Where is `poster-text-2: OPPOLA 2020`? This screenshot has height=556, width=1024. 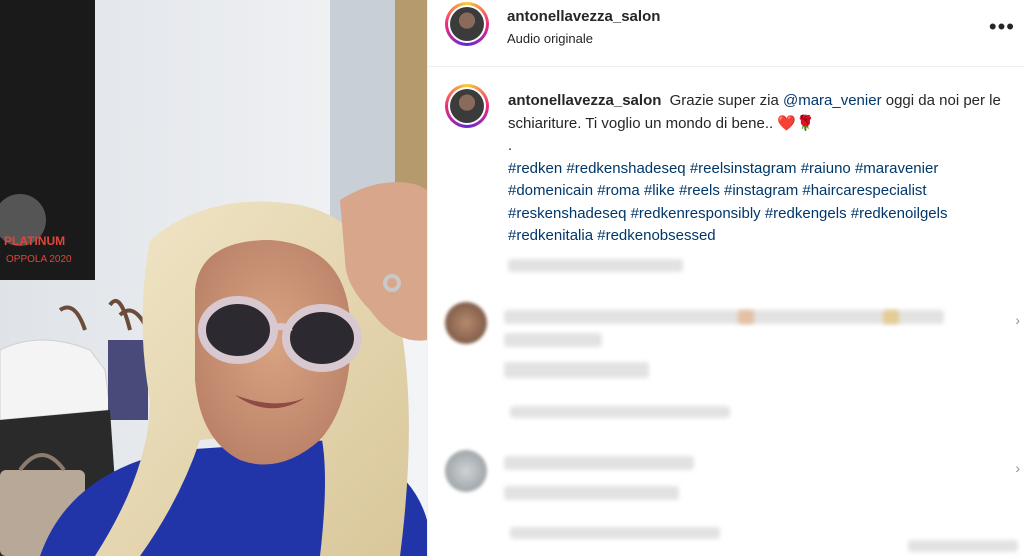 poster-text-2: OPPOLA 2020 is located at coordinates (39, 259).